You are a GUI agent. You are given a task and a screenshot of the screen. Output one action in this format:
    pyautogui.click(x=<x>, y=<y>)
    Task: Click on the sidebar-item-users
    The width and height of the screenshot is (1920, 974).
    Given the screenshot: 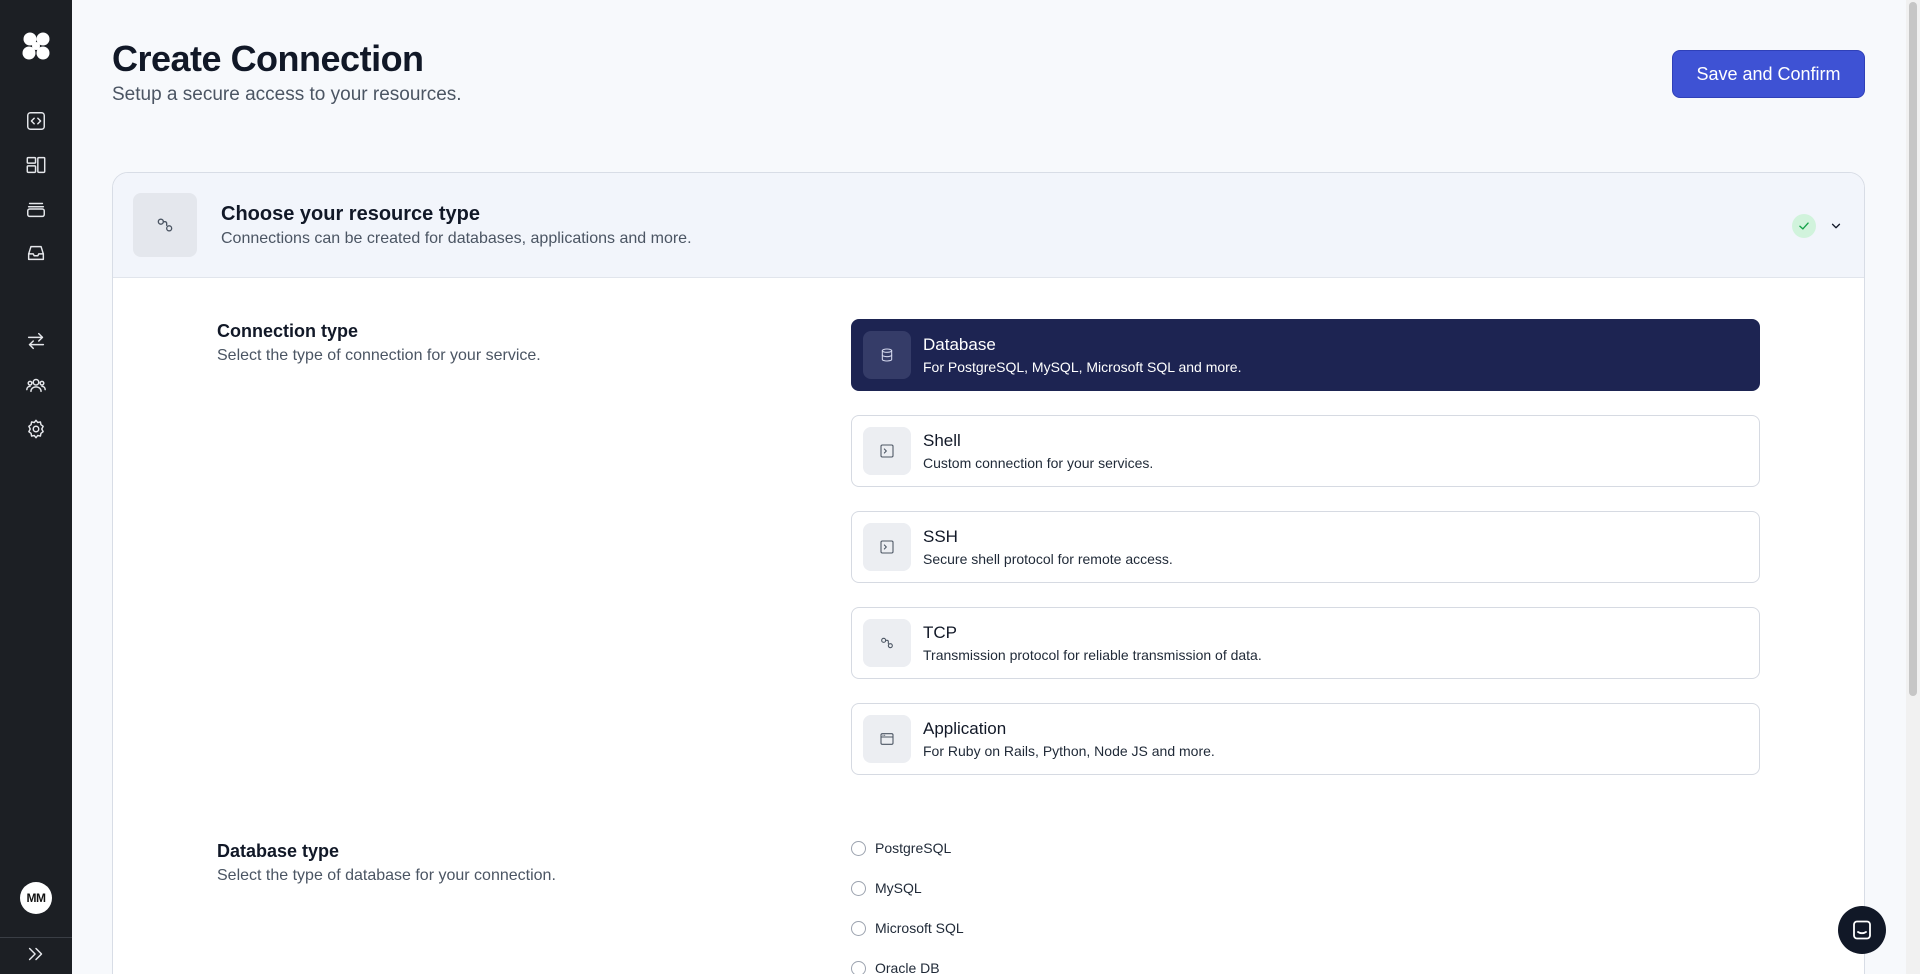 What is the action you would take?
    pyautogui.click(x=36, y=385)
    